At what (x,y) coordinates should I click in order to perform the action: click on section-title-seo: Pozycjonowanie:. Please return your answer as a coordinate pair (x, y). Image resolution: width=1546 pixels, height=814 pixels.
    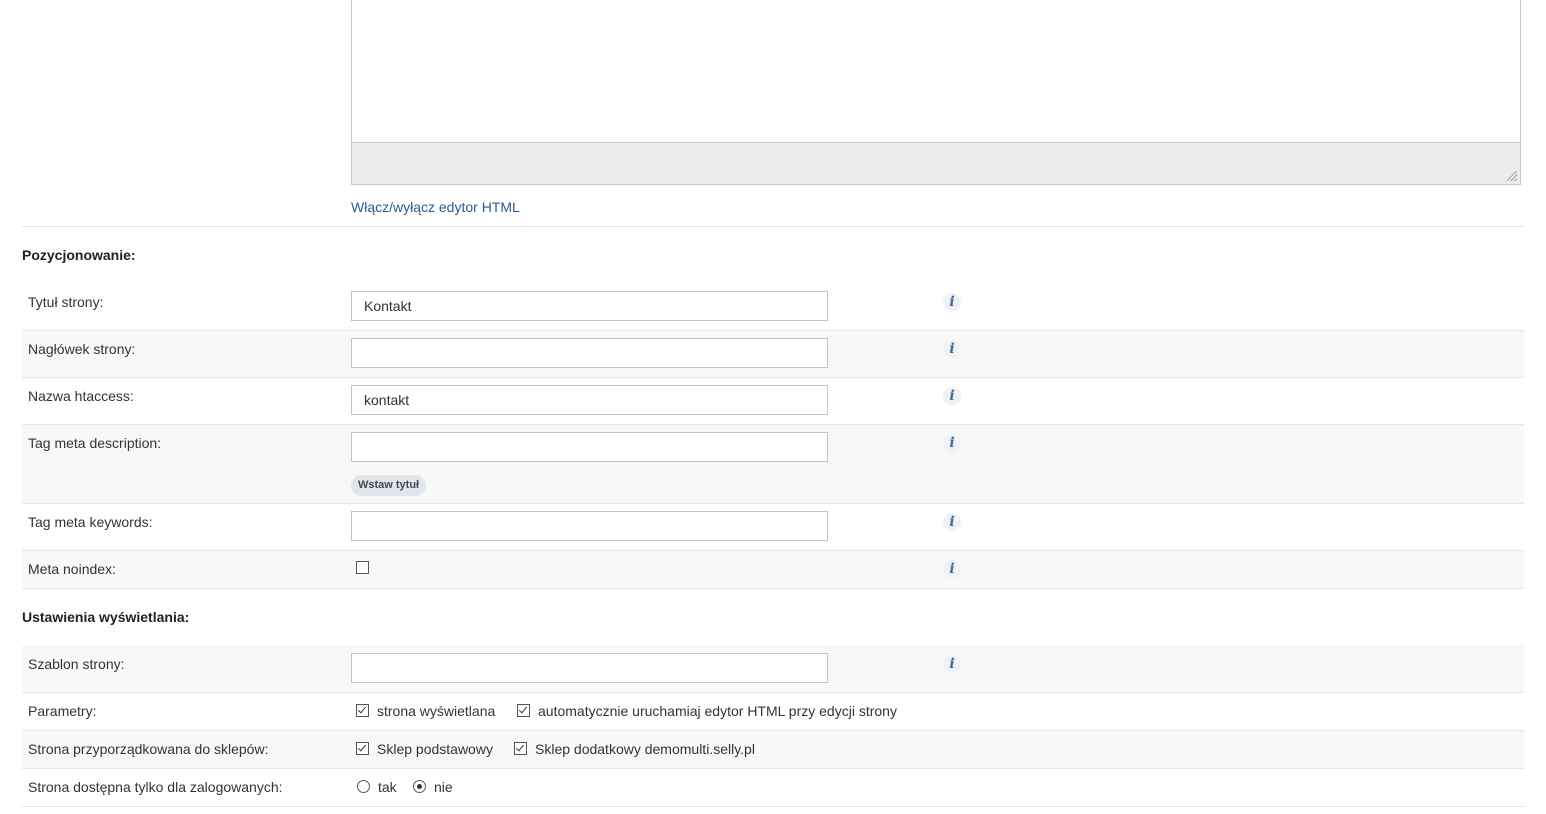
    Looking at the image, I should click on (79, 255).